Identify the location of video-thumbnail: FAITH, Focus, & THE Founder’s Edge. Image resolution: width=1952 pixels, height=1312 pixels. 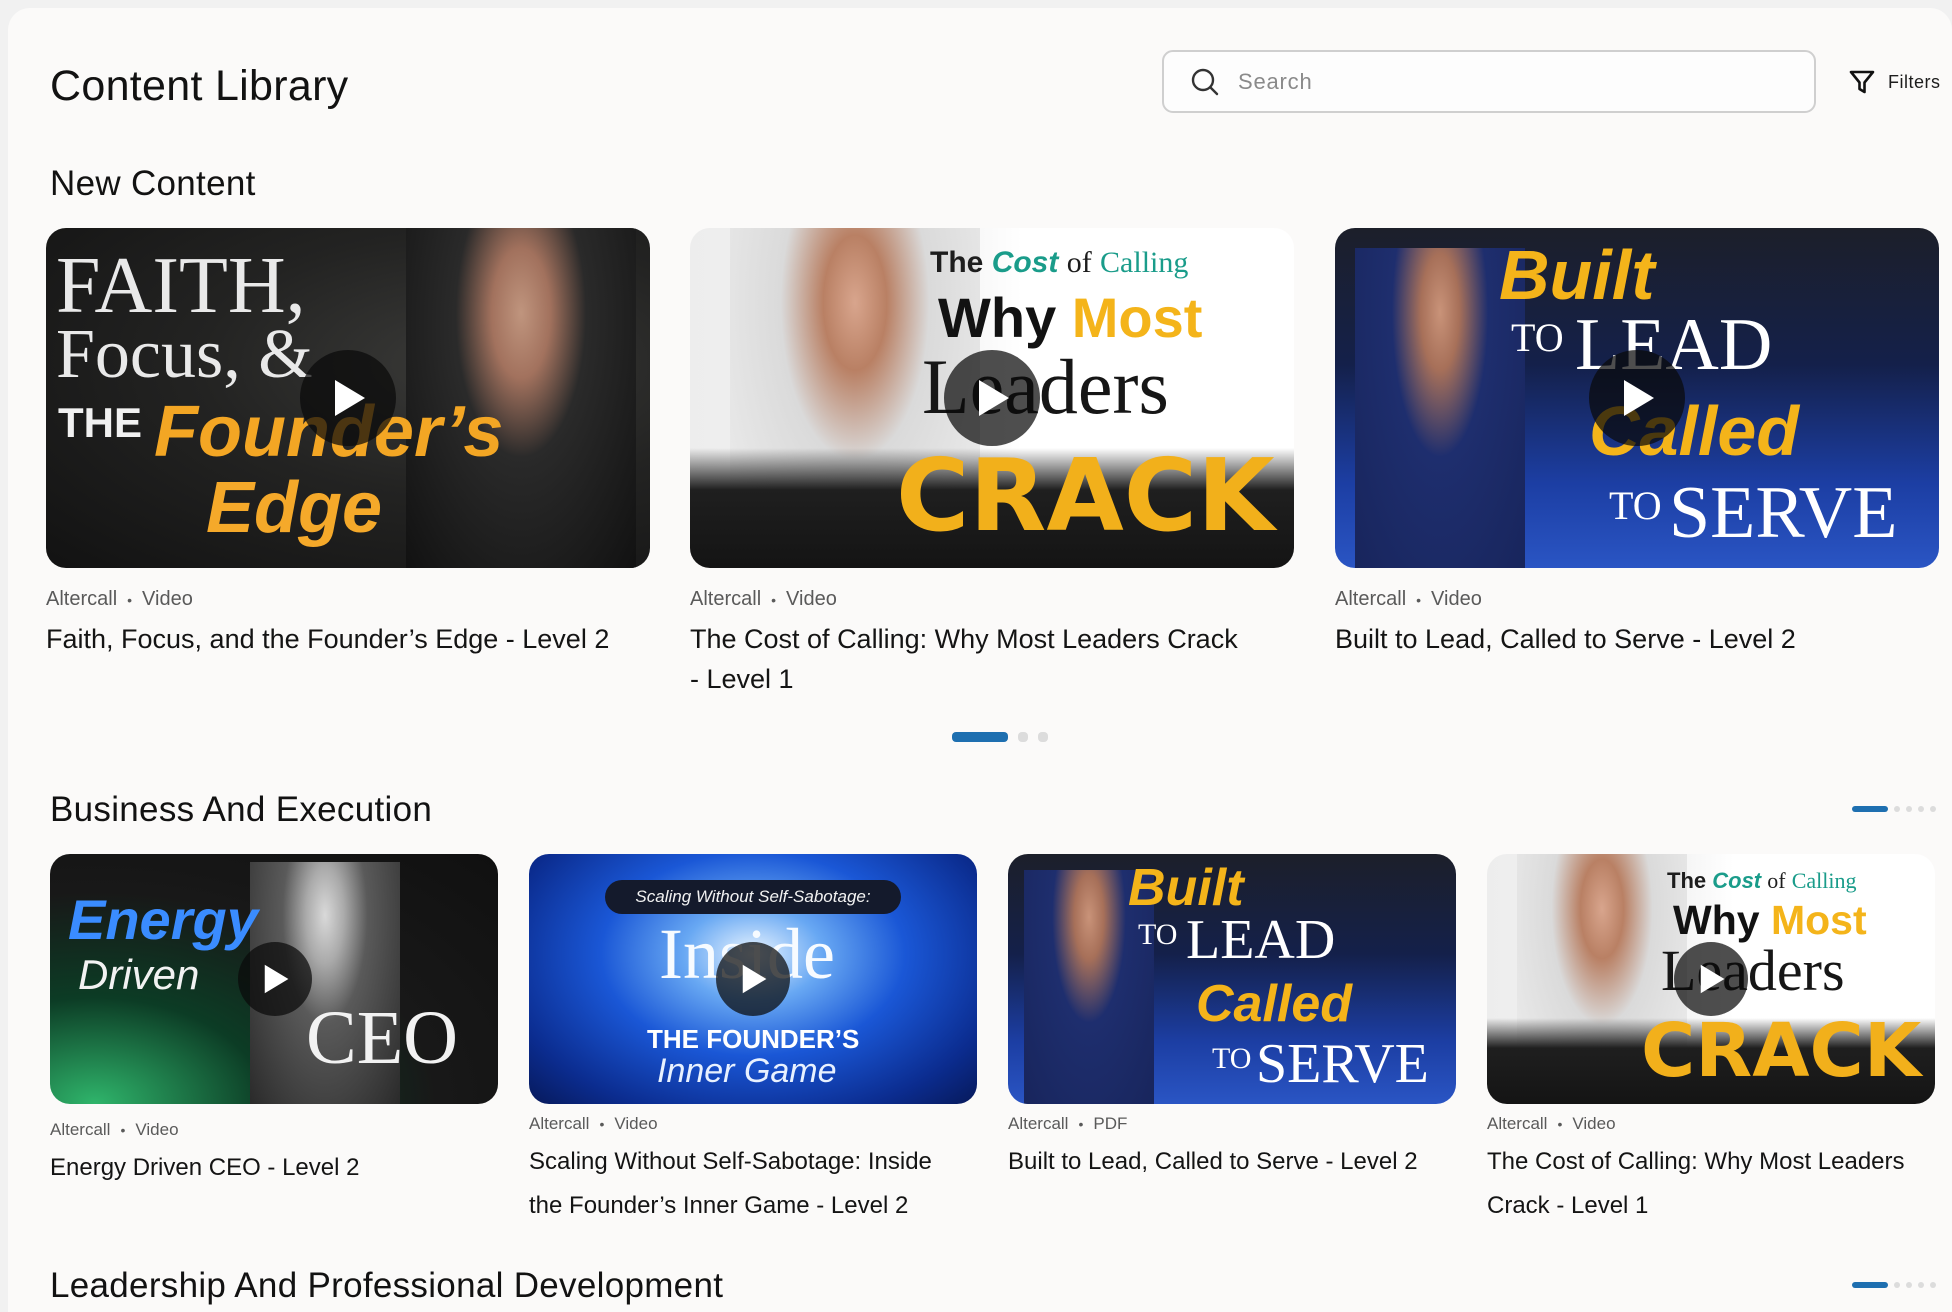
(348, 398).